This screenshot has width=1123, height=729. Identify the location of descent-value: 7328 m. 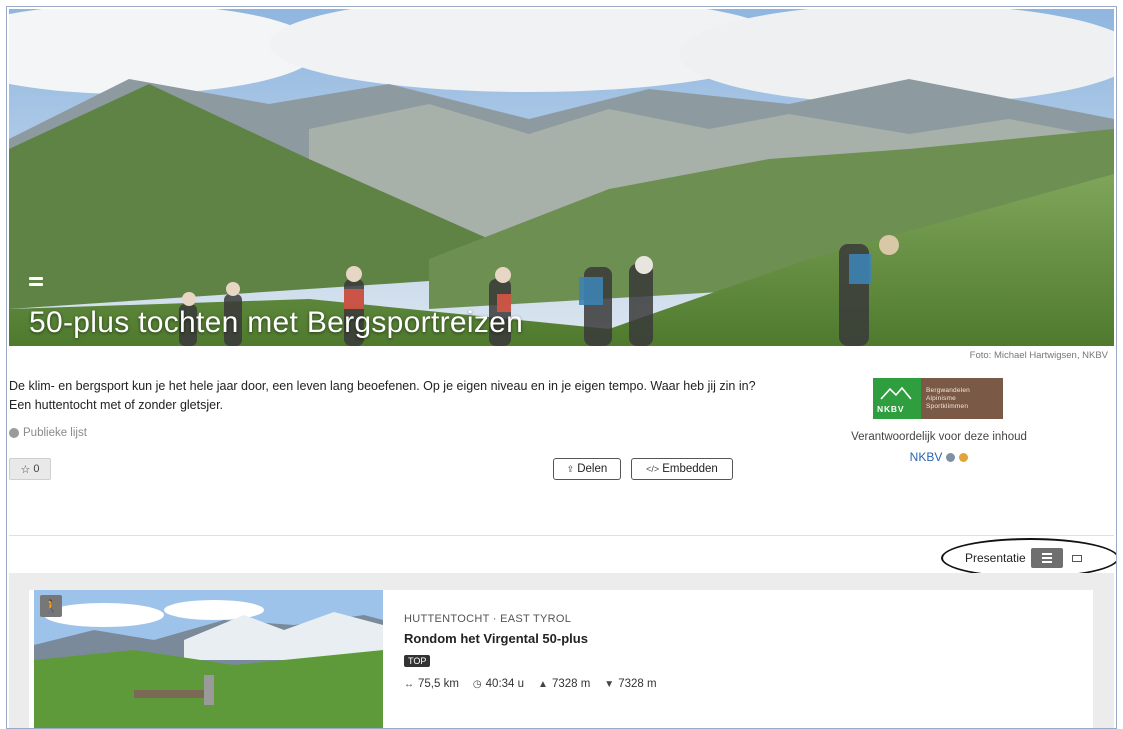
(637, 684).